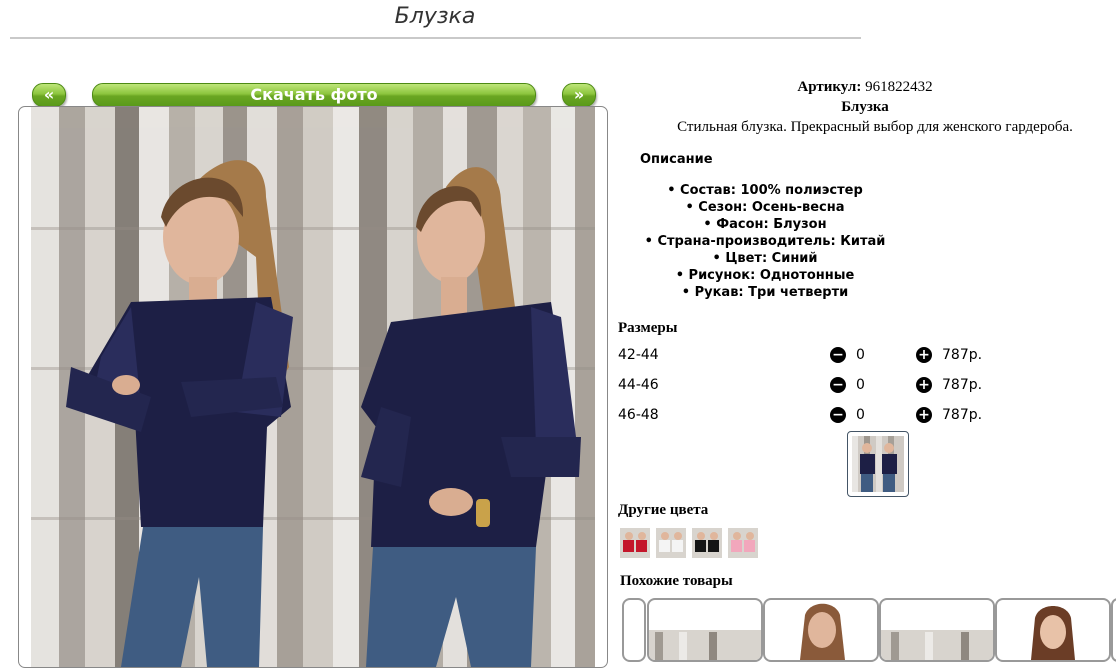  What do you see at coordinates (676, 581) in the screenshot?
I see `similar-products-heading: Похожие товары` at bounding box center [676, 581].